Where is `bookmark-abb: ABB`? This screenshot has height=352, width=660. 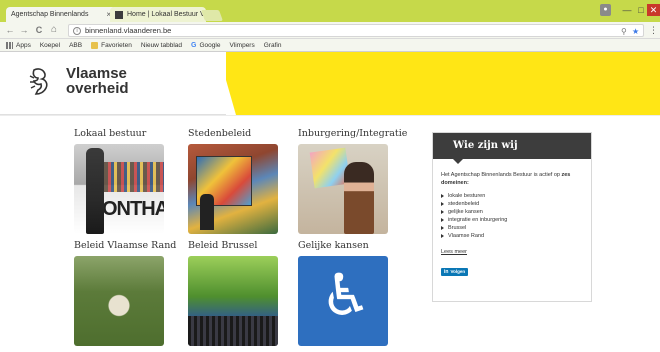 bookmark-abb: ABB is located at coordinates (41, 69).